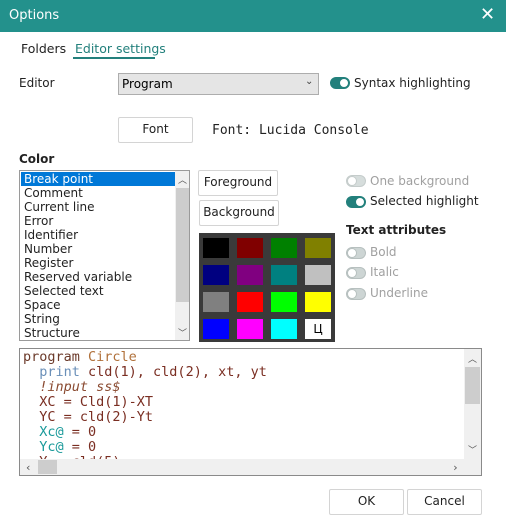  Describe the element at coordinates (98, 235) in the screenshot. I see `color-list-item: Identifier` at that location.